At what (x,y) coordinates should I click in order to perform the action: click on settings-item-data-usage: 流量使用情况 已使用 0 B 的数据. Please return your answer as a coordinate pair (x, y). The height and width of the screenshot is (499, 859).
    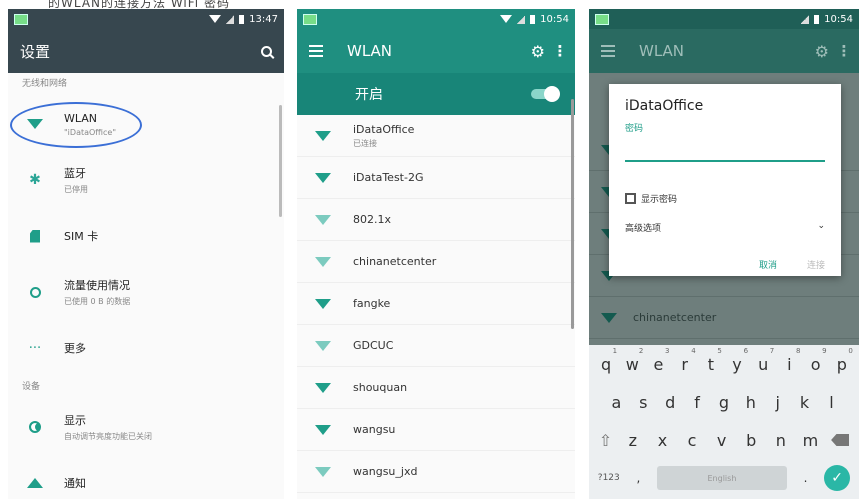
    Looking at the image, I should click on (146, 292).